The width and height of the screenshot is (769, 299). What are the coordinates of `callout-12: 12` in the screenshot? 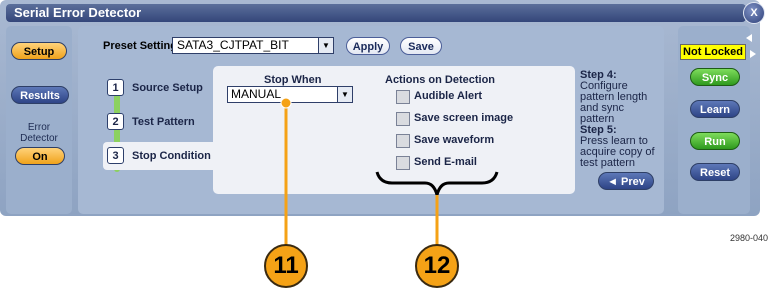 It's located at (437, 266).